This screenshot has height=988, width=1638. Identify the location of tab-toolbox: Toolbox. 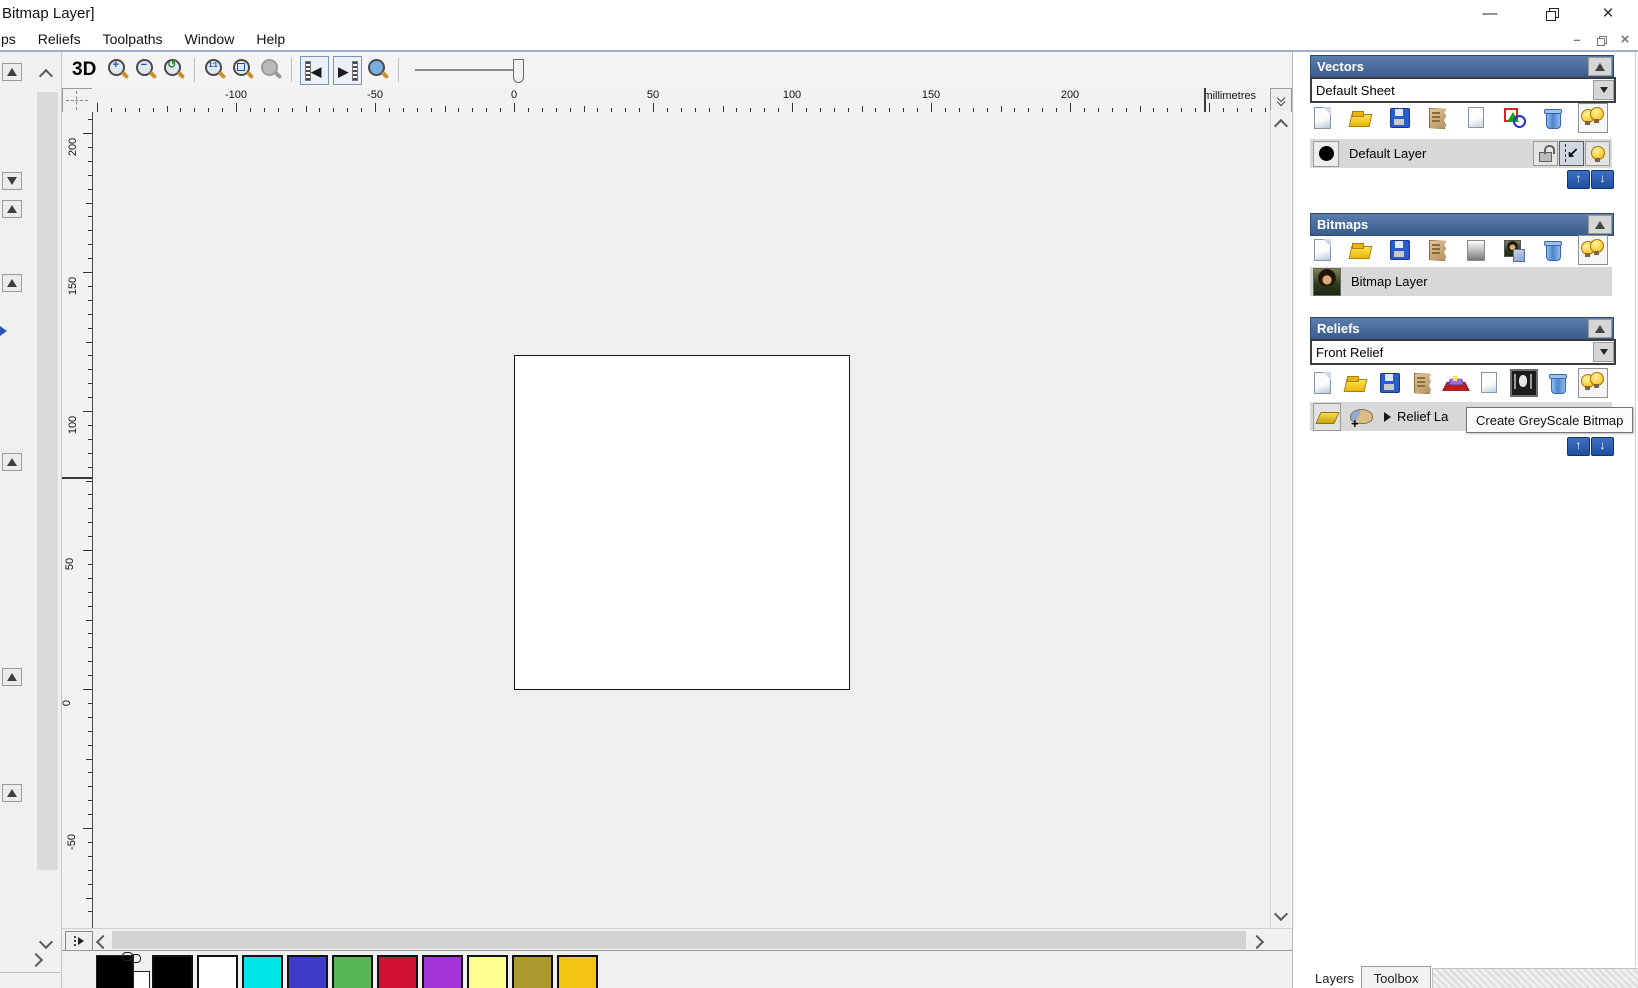
(1396, 977).